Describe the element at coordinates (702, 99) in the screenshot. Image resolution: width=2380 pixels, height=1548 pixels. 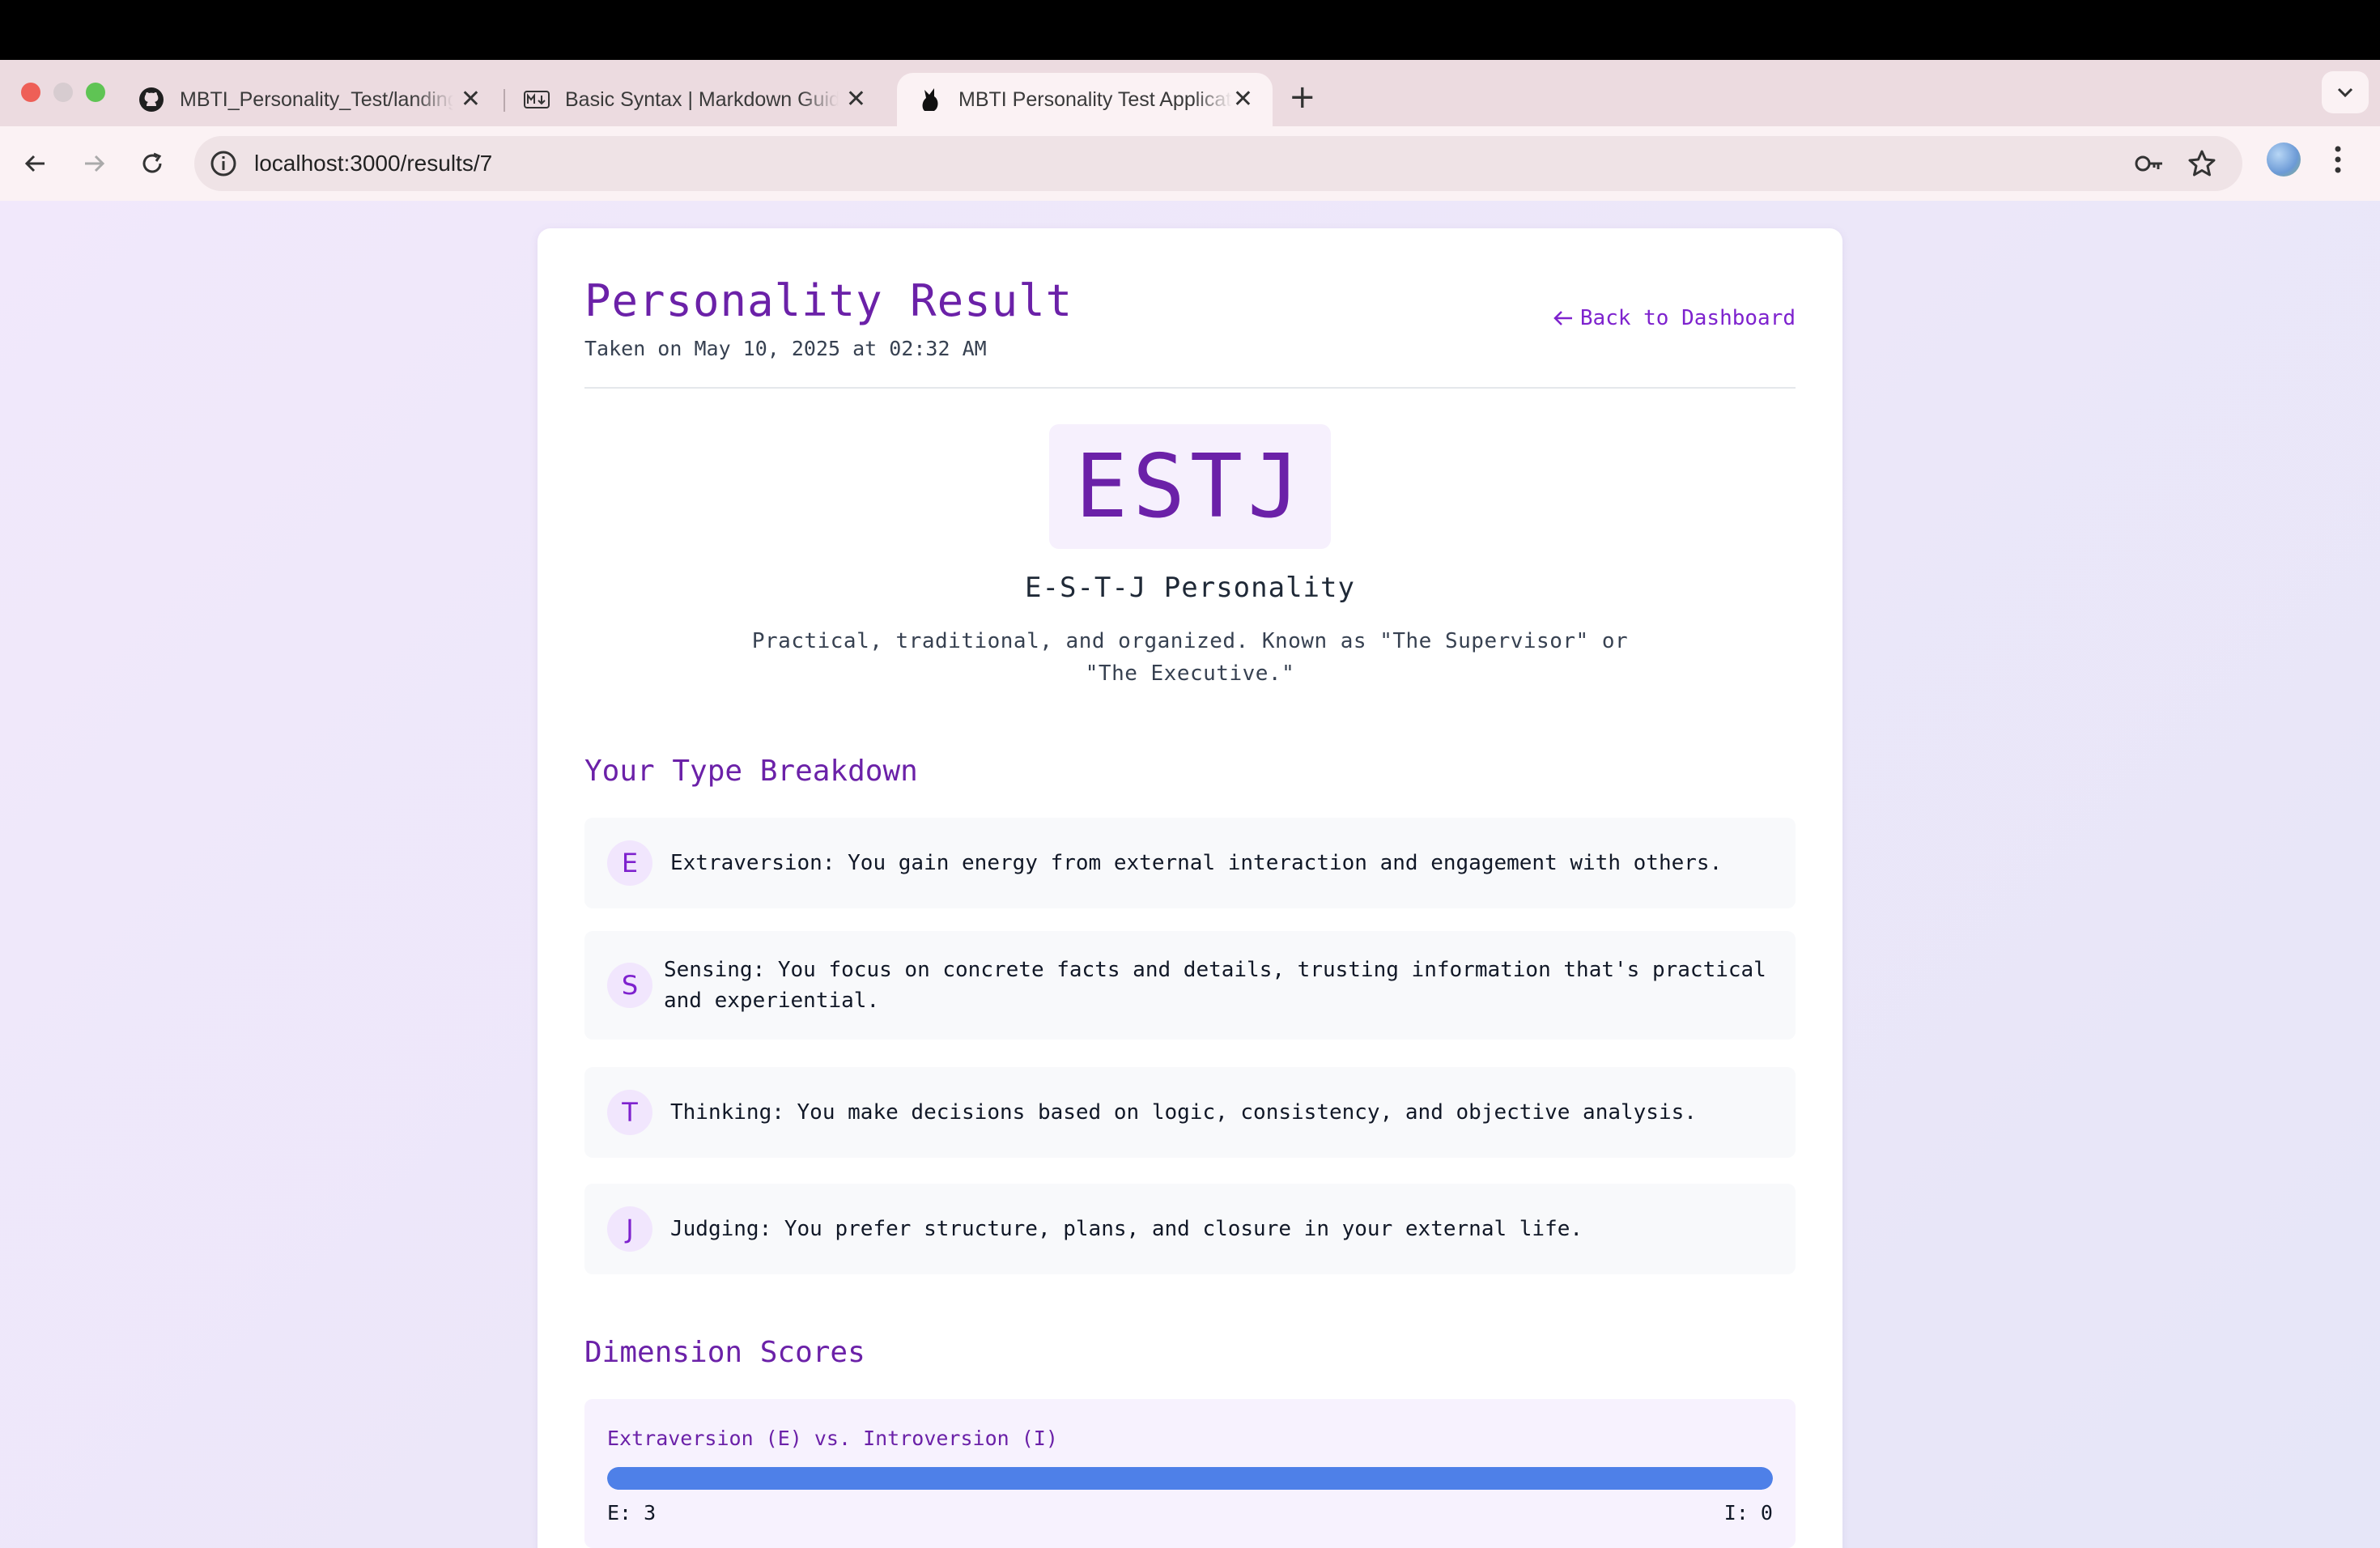
I see `tab-title: Basic Syntax | Markdown Guide` at that location.